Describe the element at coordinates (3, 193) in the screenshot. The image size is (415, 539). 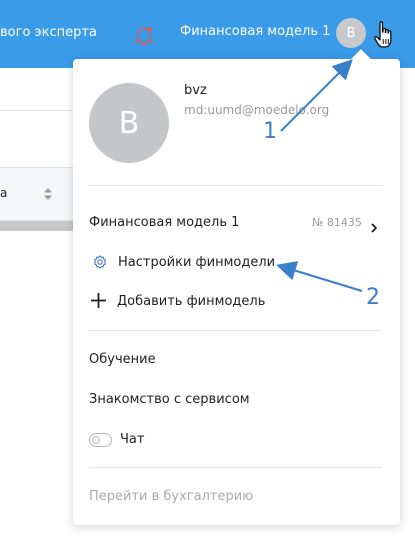
I see `background-column-header: а` at that location.